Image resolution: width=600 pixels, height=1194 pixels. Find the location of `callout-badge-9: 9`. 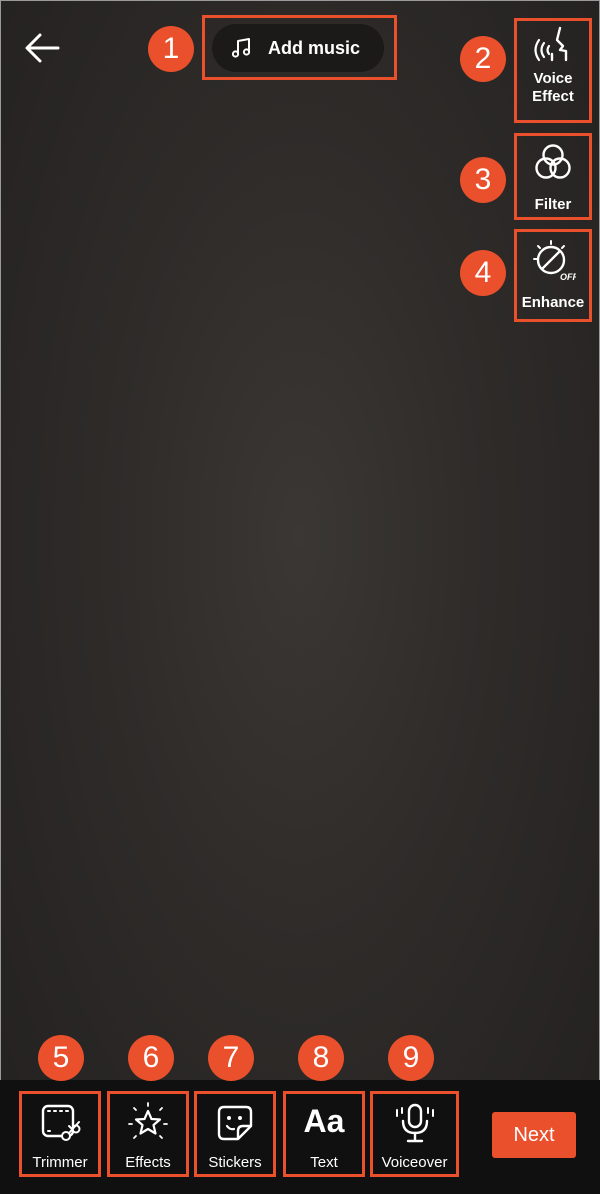

callout-badge-9: 9 is located at coordinates (411, 1058).